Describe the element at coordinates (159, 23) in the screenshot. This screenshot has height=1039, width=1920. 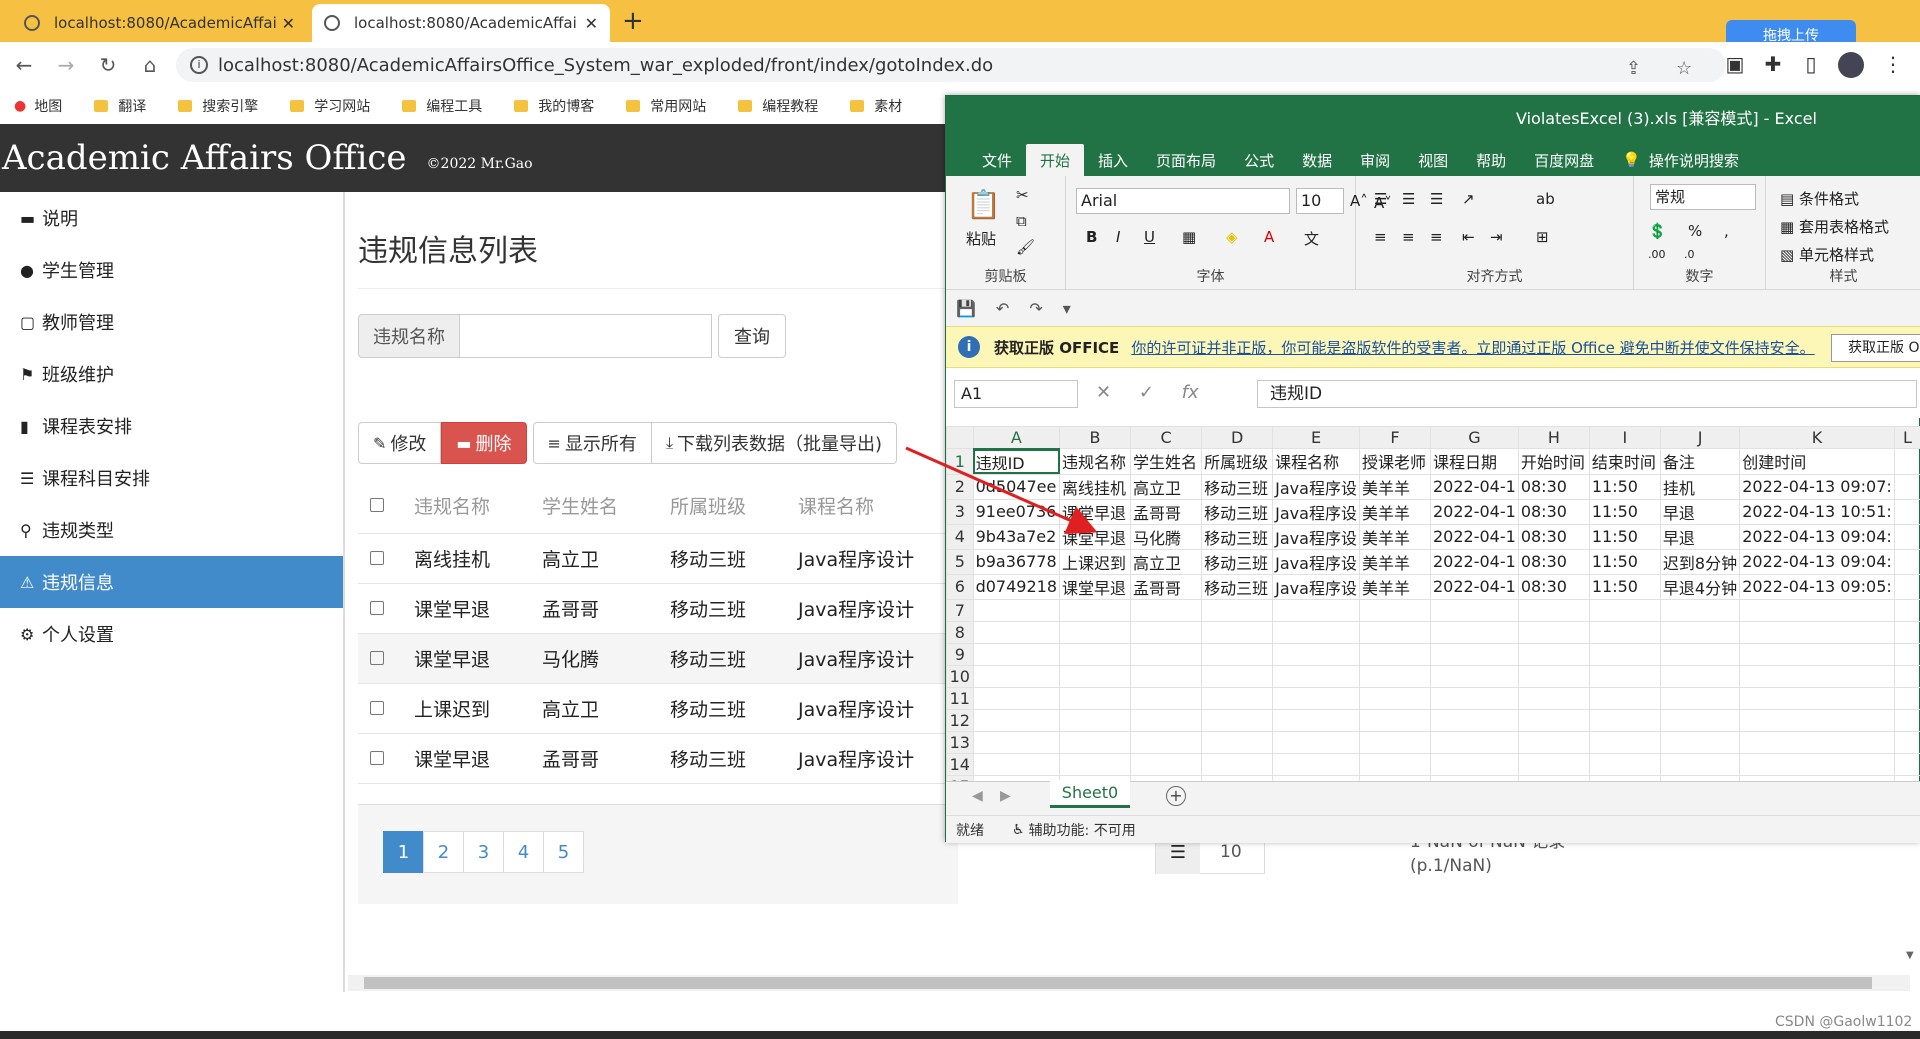
I see `browser-tab-1: localhost:8080/AcademicAffai ✕` at that location.